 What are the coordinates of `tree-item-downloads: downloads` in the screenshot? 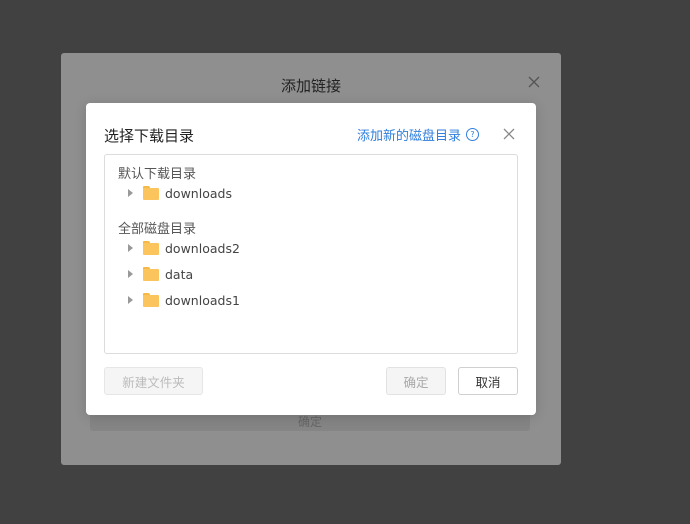 It's located at (180, 193).